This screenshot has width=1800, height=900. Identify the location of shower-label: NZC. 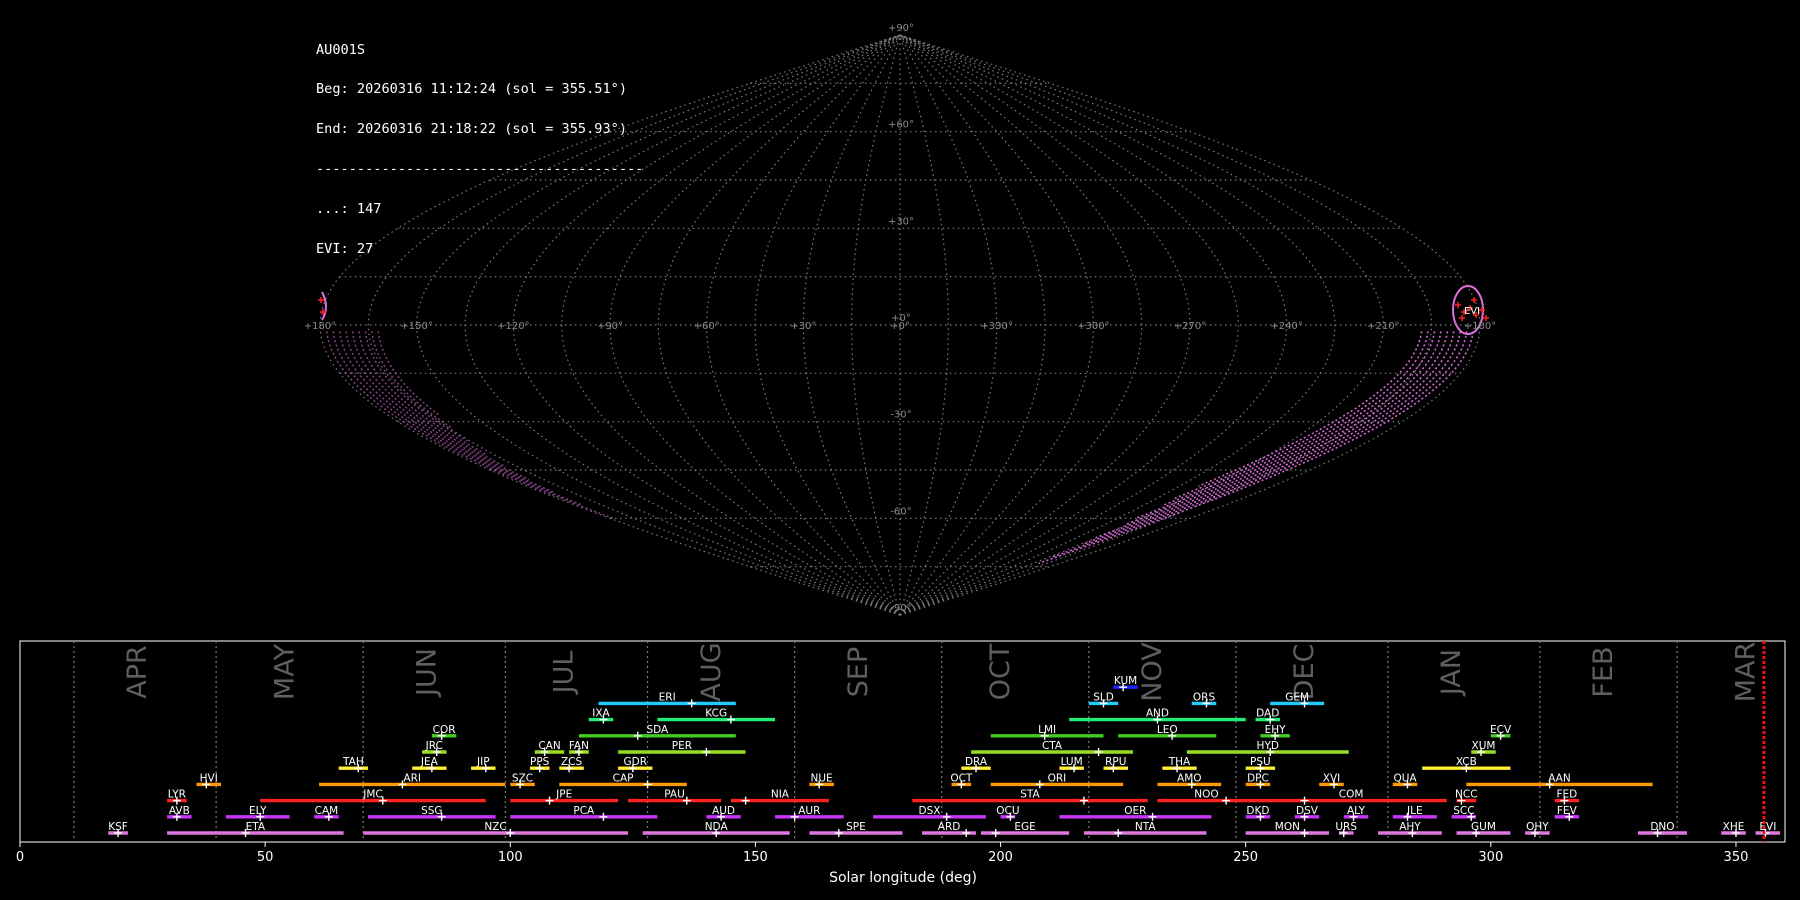
(495, 827).